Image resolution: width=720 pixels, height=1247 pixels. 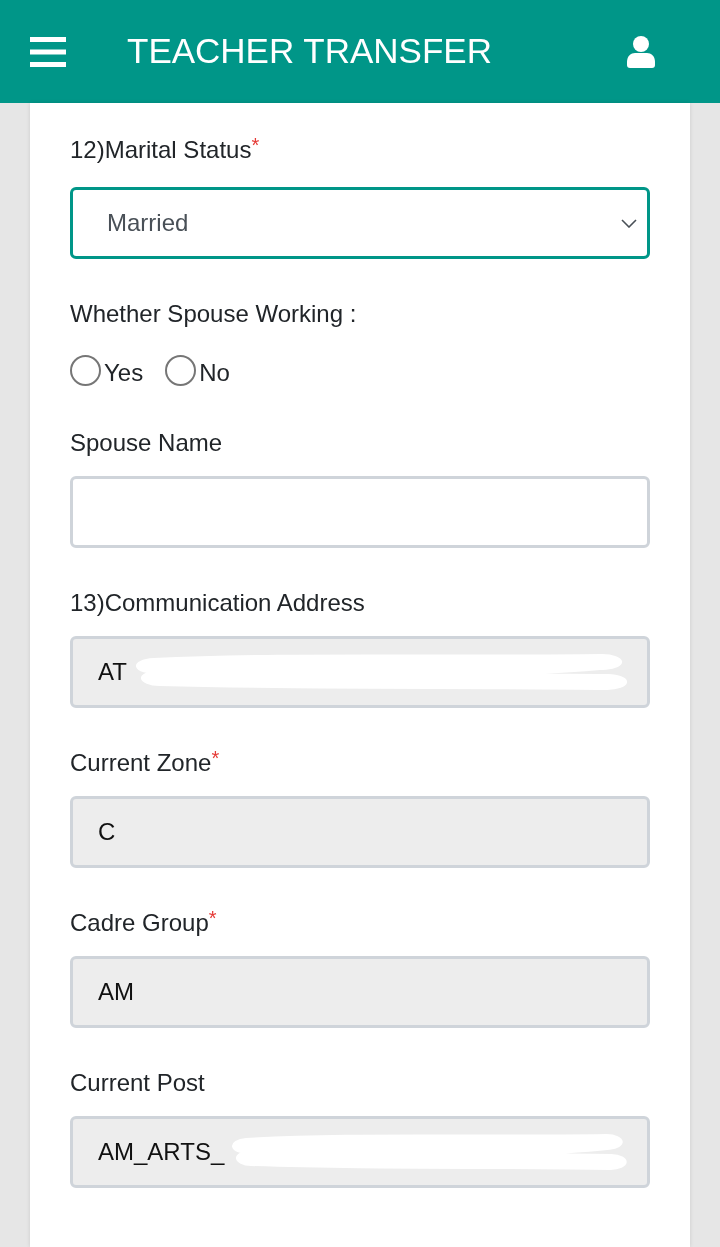 What do you see at coordinates (214, 373) in the screenshot?
I see `radio-label: No` at bounding box center [214, 373].